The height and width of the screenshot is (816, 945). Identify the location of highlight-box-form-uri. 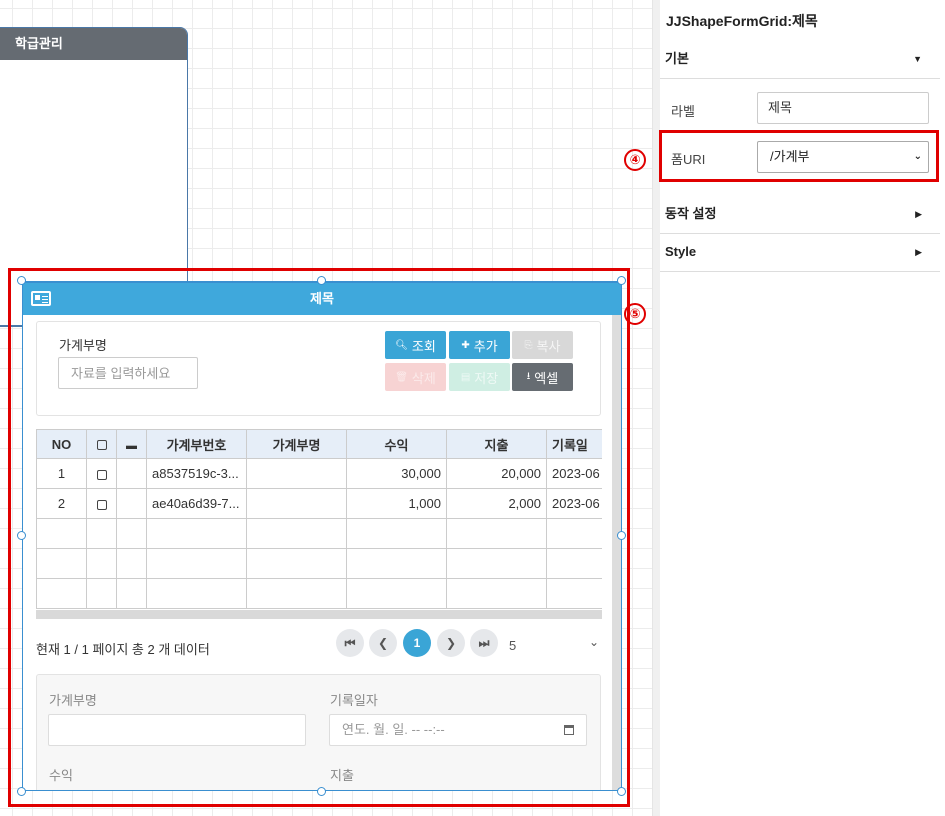
(799, 156).